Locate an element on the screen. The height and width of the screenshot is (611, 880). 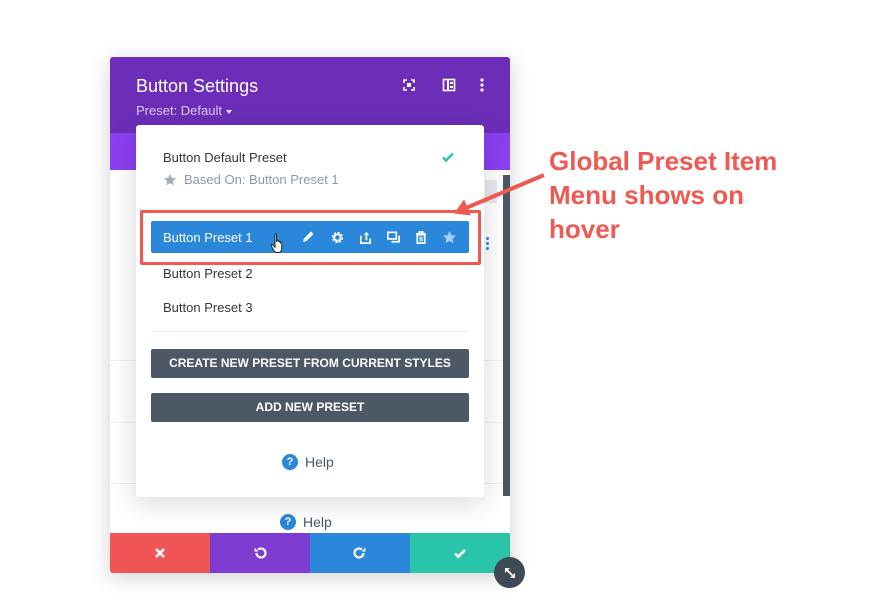
undo-button is located at coordinates (260, 553).